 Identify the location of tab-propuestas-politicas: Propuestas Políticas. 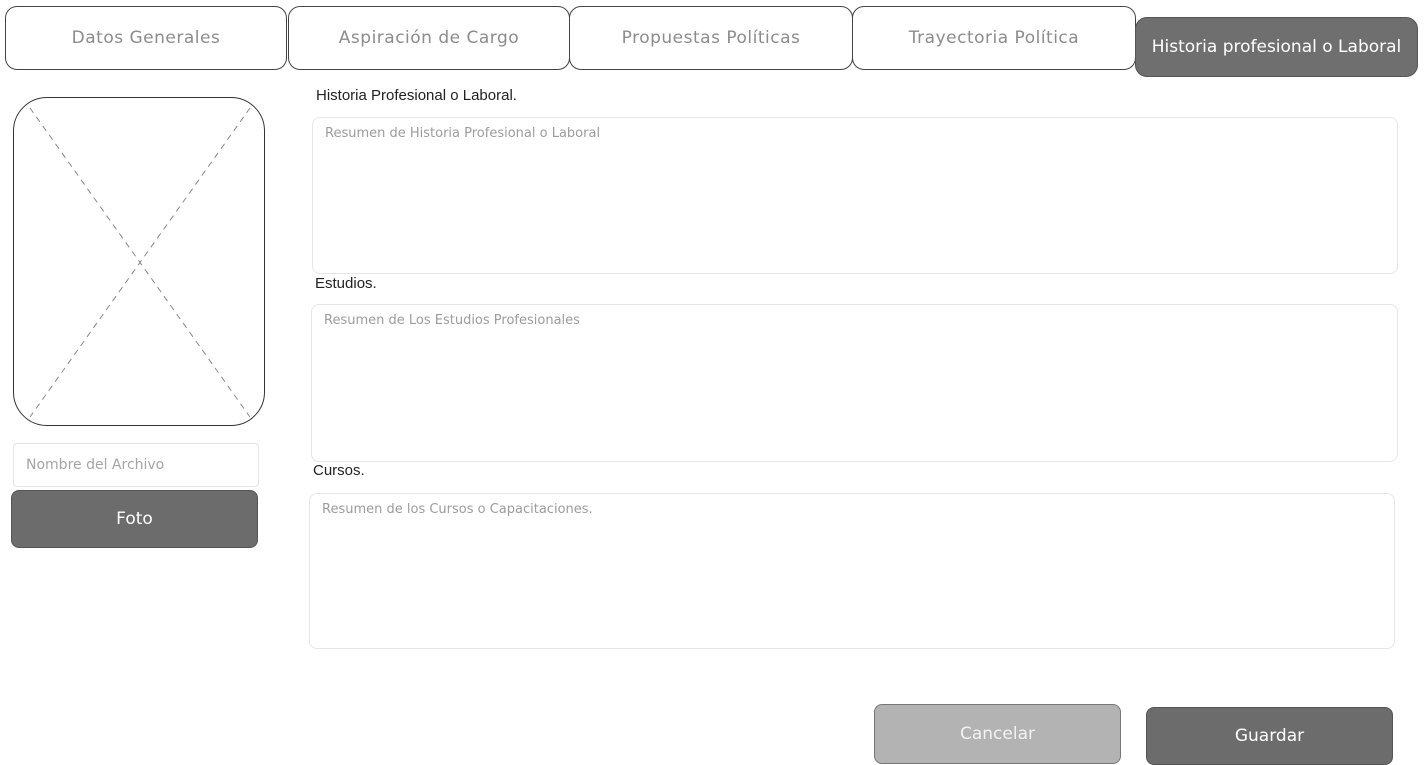
(711, 38).